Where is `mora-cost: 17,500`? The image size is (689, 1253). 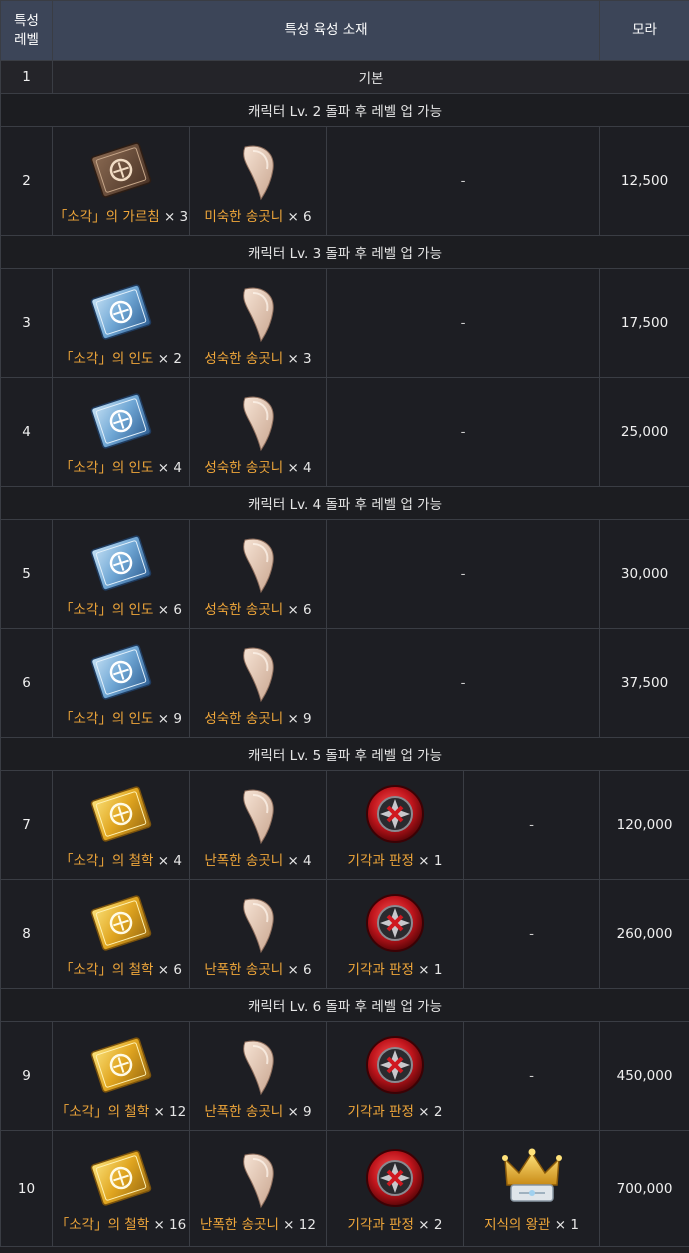
mora-cost: 17,500 is located at coordinates (644, 323).